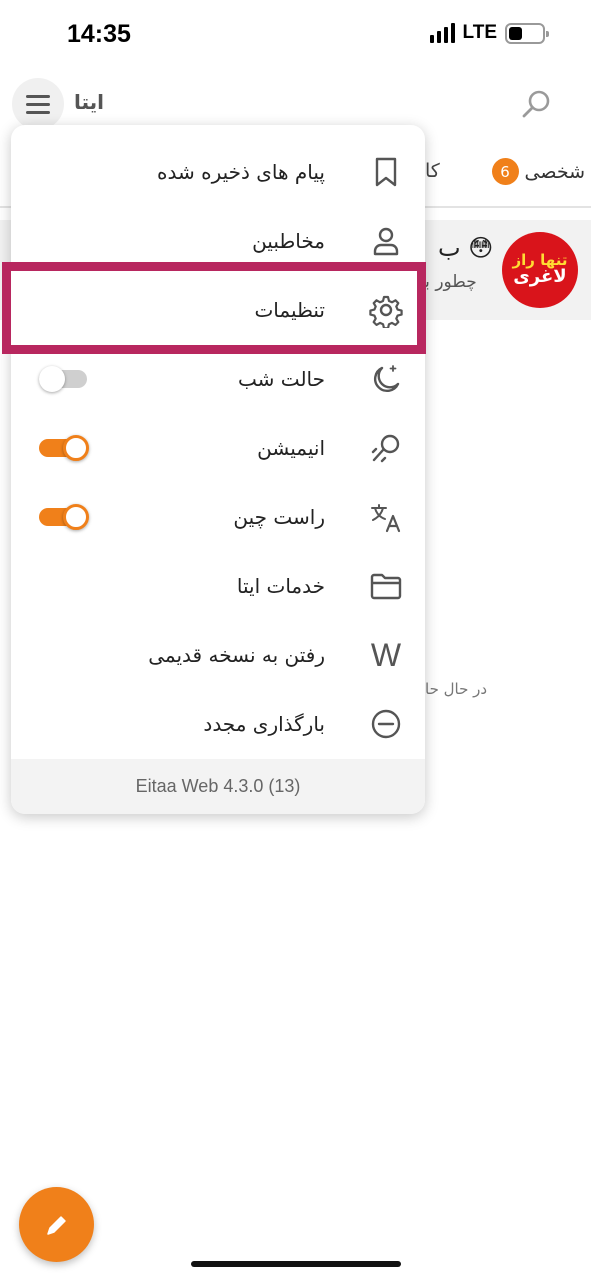 The image size is (591, 1280). What do you see at coordinates (89, 102) in the screenshot?
I see `app-title: ایتا` at bounding box center [89, 102].